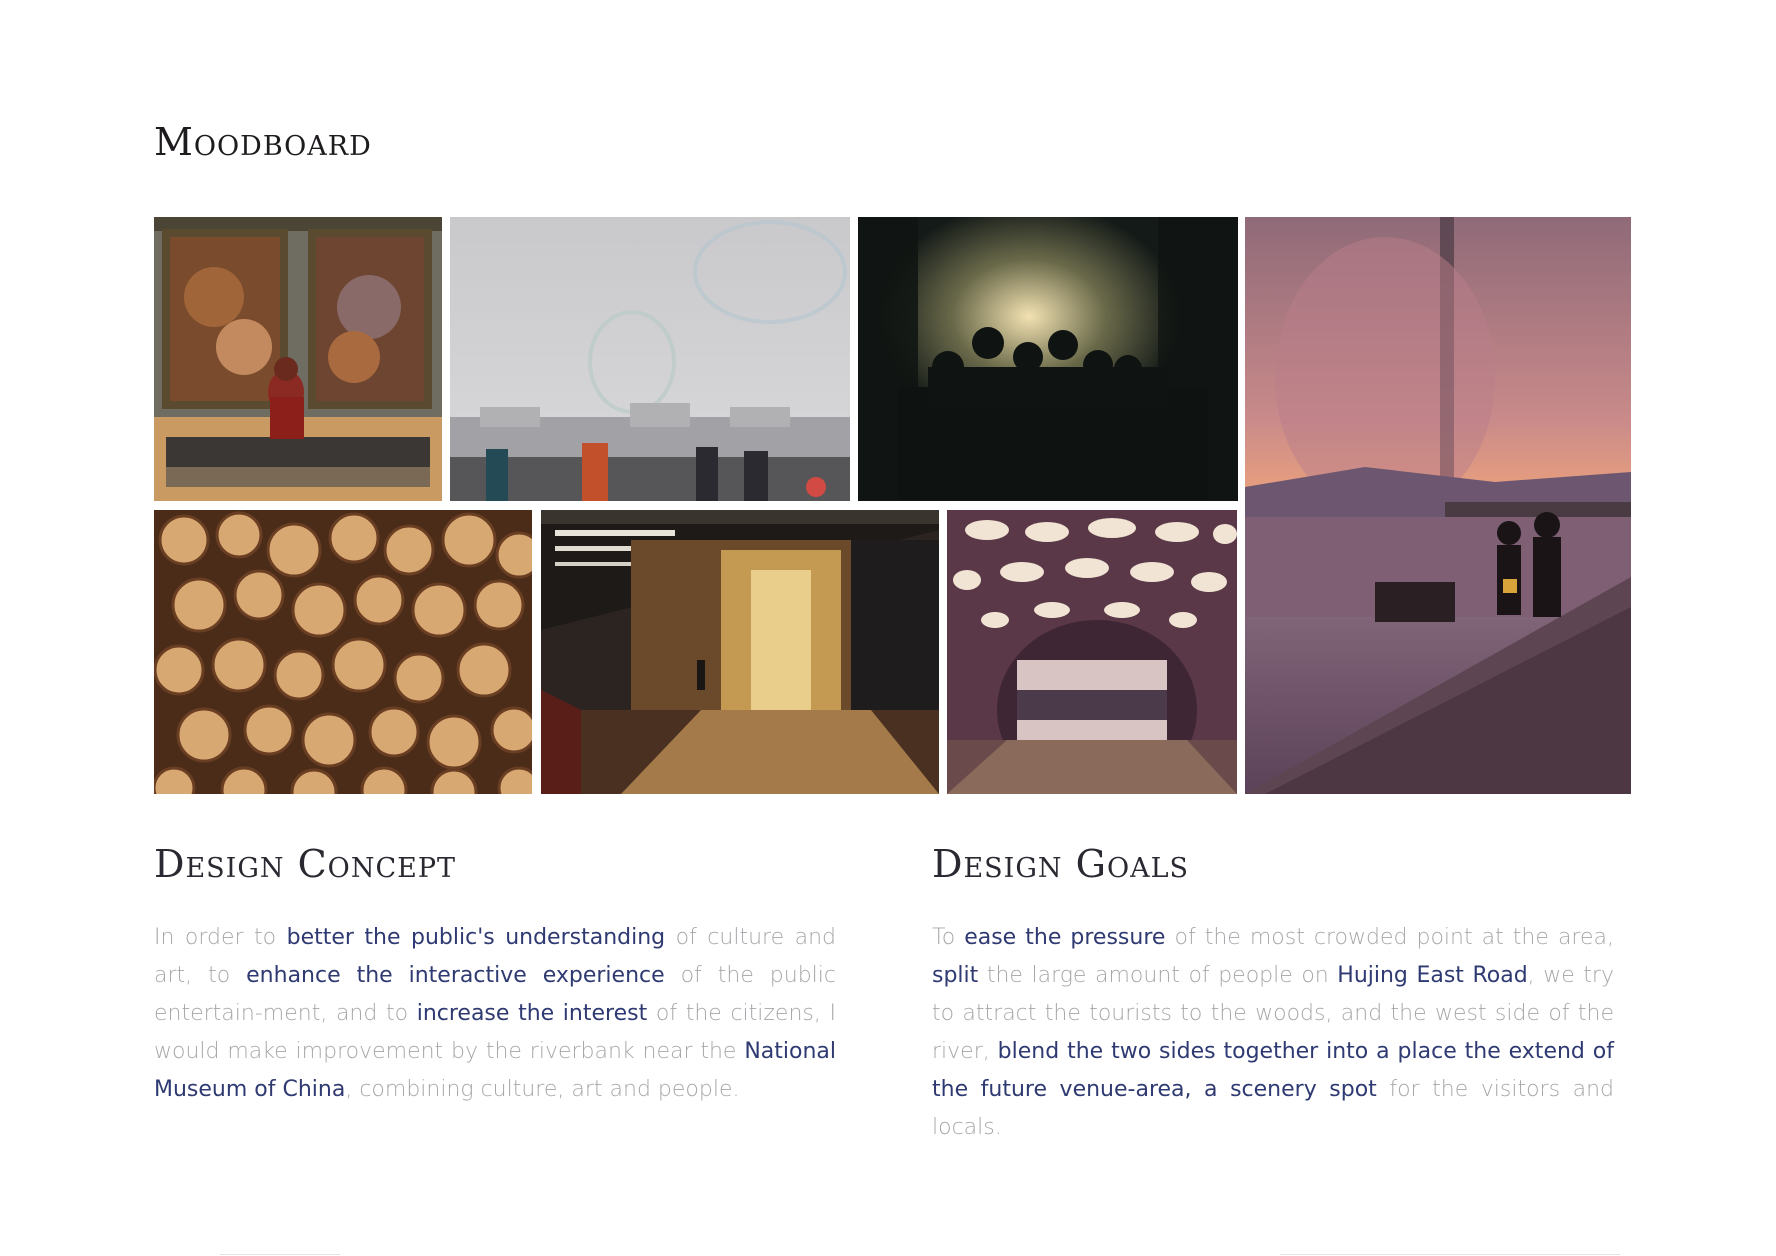 The image size is (1776, 1256). I want to click on design-goals-title: Design Goals, so click(1061, 864).